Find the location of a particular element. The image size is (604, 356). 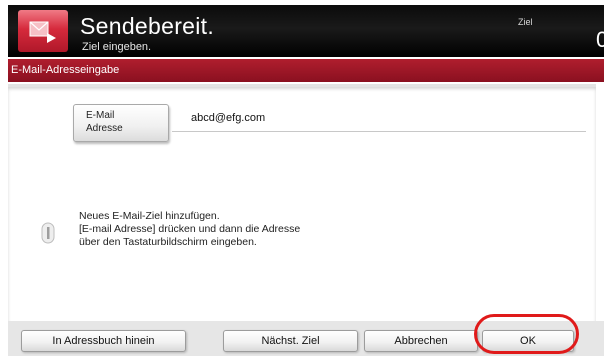

destination-label: Ziel is located at coordinates (525, 22).